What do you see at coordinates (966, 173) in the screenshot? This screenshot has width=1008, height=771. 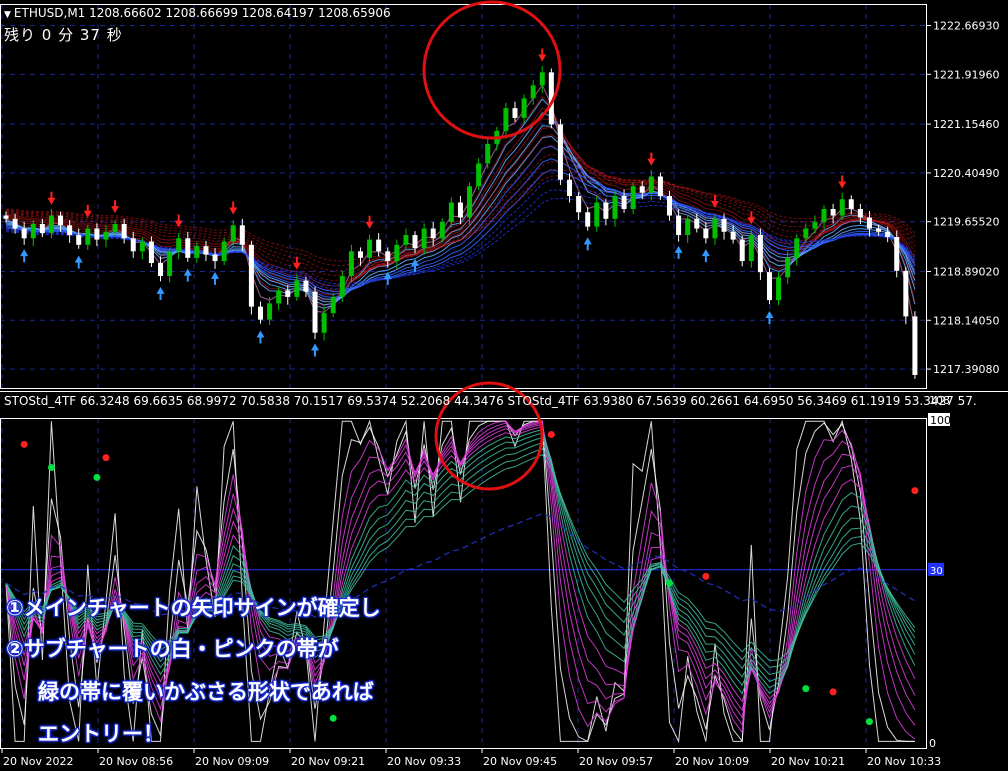 I see `price-axis-label: 1220.40490` at bounding box center [966, 173].